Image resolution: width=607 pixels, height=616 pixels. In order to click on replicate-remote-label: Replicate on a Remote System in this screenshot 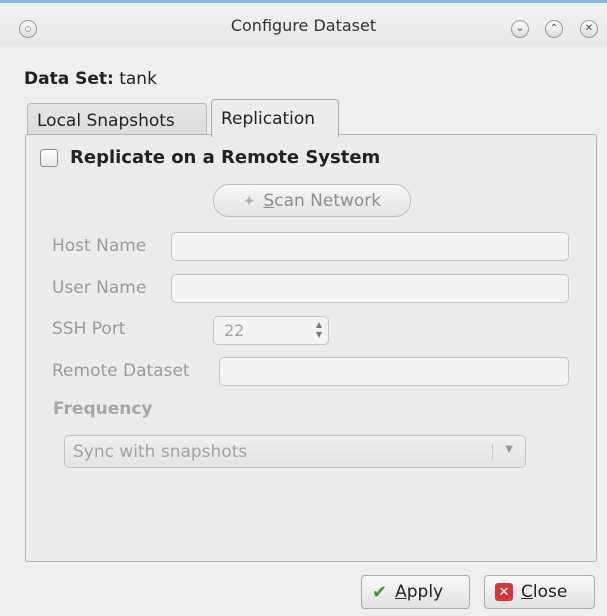, I will do `click(225, 157)`.